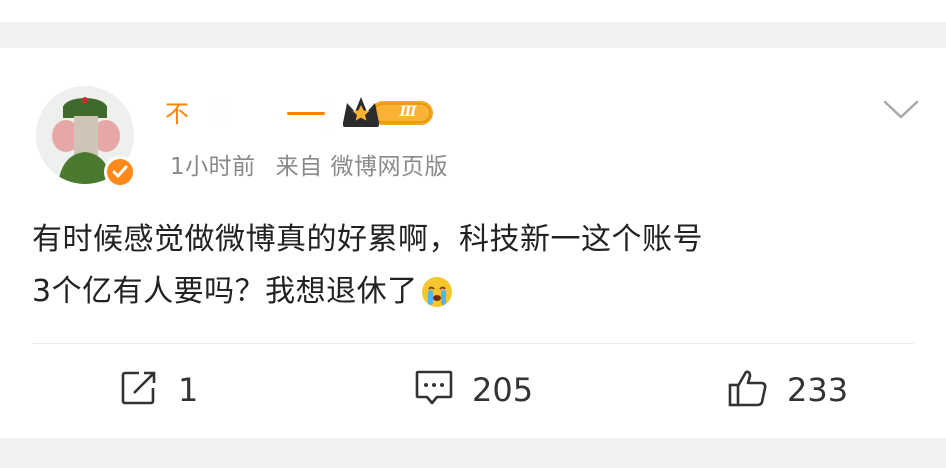 This screenshot has width=946, height=468. Describe the element at coordinates (120, 172) in the screenshot. I see `verified-badge-icon` at that location.